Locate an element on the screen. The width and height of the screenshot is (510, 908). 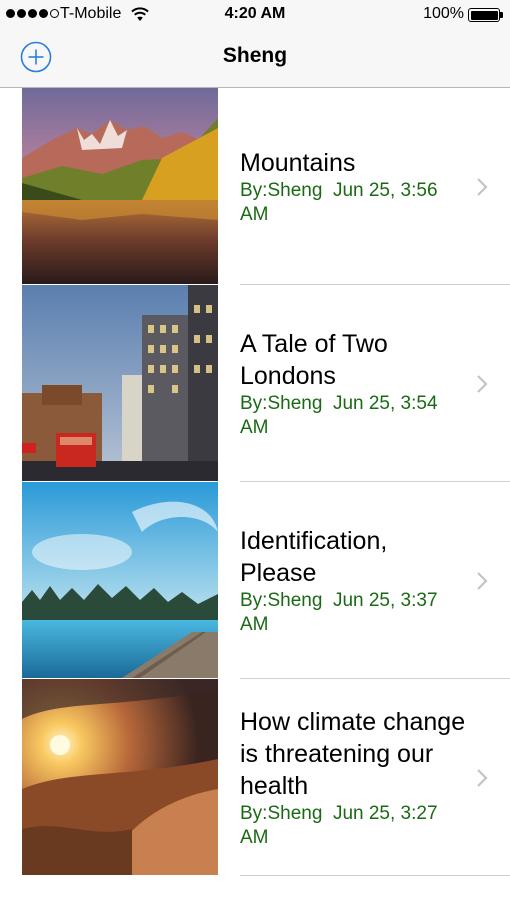
post-title: A Tale of Two Londons is located at coordinates (314, 359).